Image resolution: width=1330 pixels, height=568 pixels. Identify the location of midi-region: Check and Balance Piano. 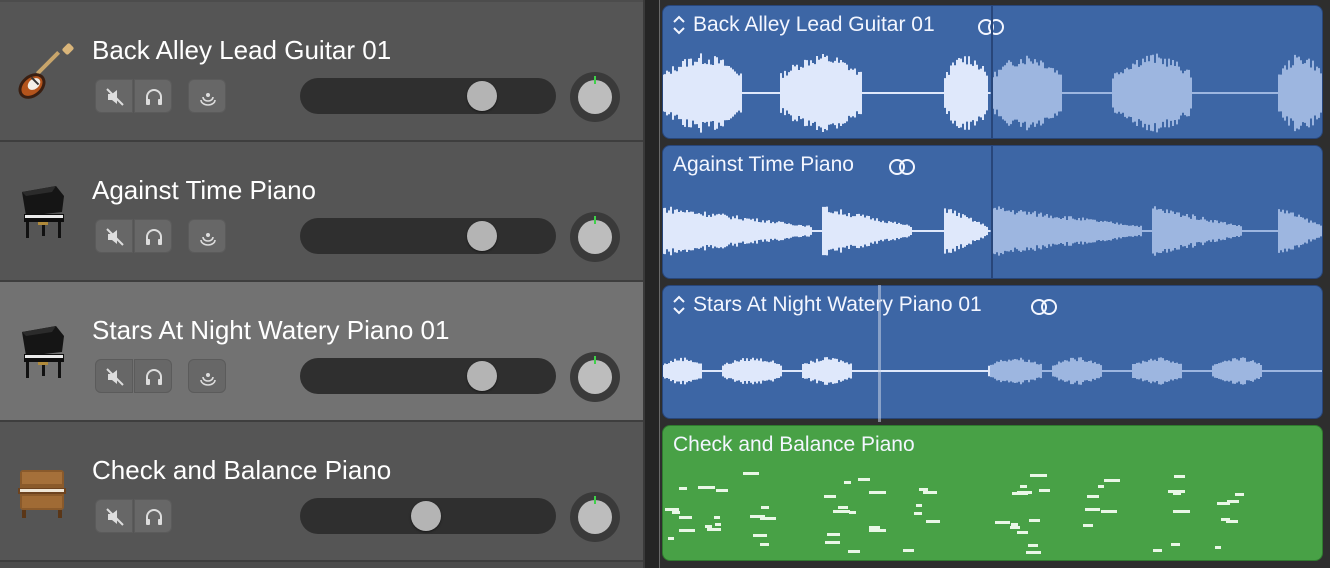
(992, 493).